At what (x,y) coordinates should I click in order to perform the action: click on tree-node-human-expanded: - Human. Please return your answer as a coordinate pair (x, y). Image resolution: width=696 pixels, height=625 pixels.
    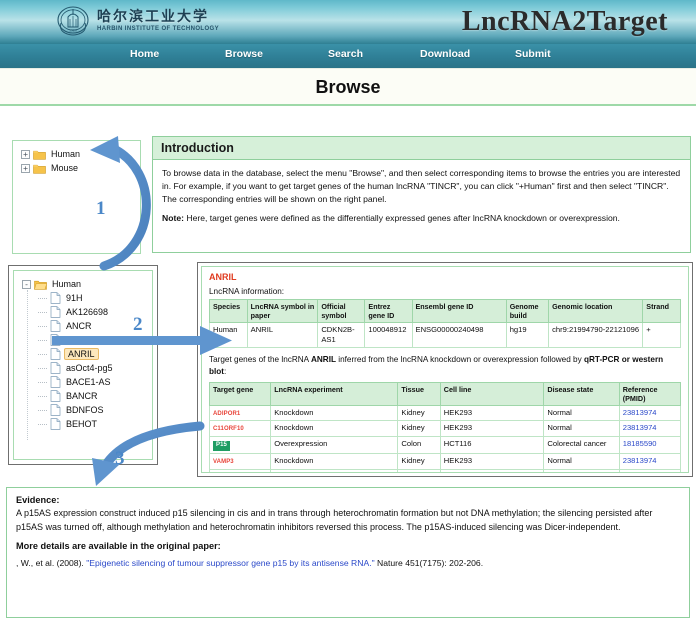
    Looking at the image, I should click on (87, 284).